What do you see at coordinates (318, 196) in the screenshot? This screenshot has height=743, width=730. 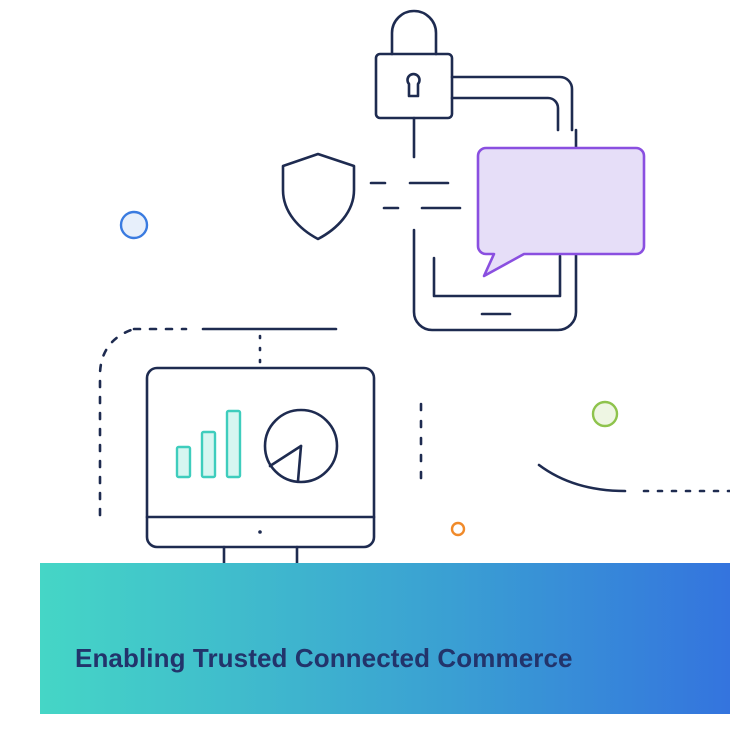 I see `shield-icon` at bounding box center [318, 196].